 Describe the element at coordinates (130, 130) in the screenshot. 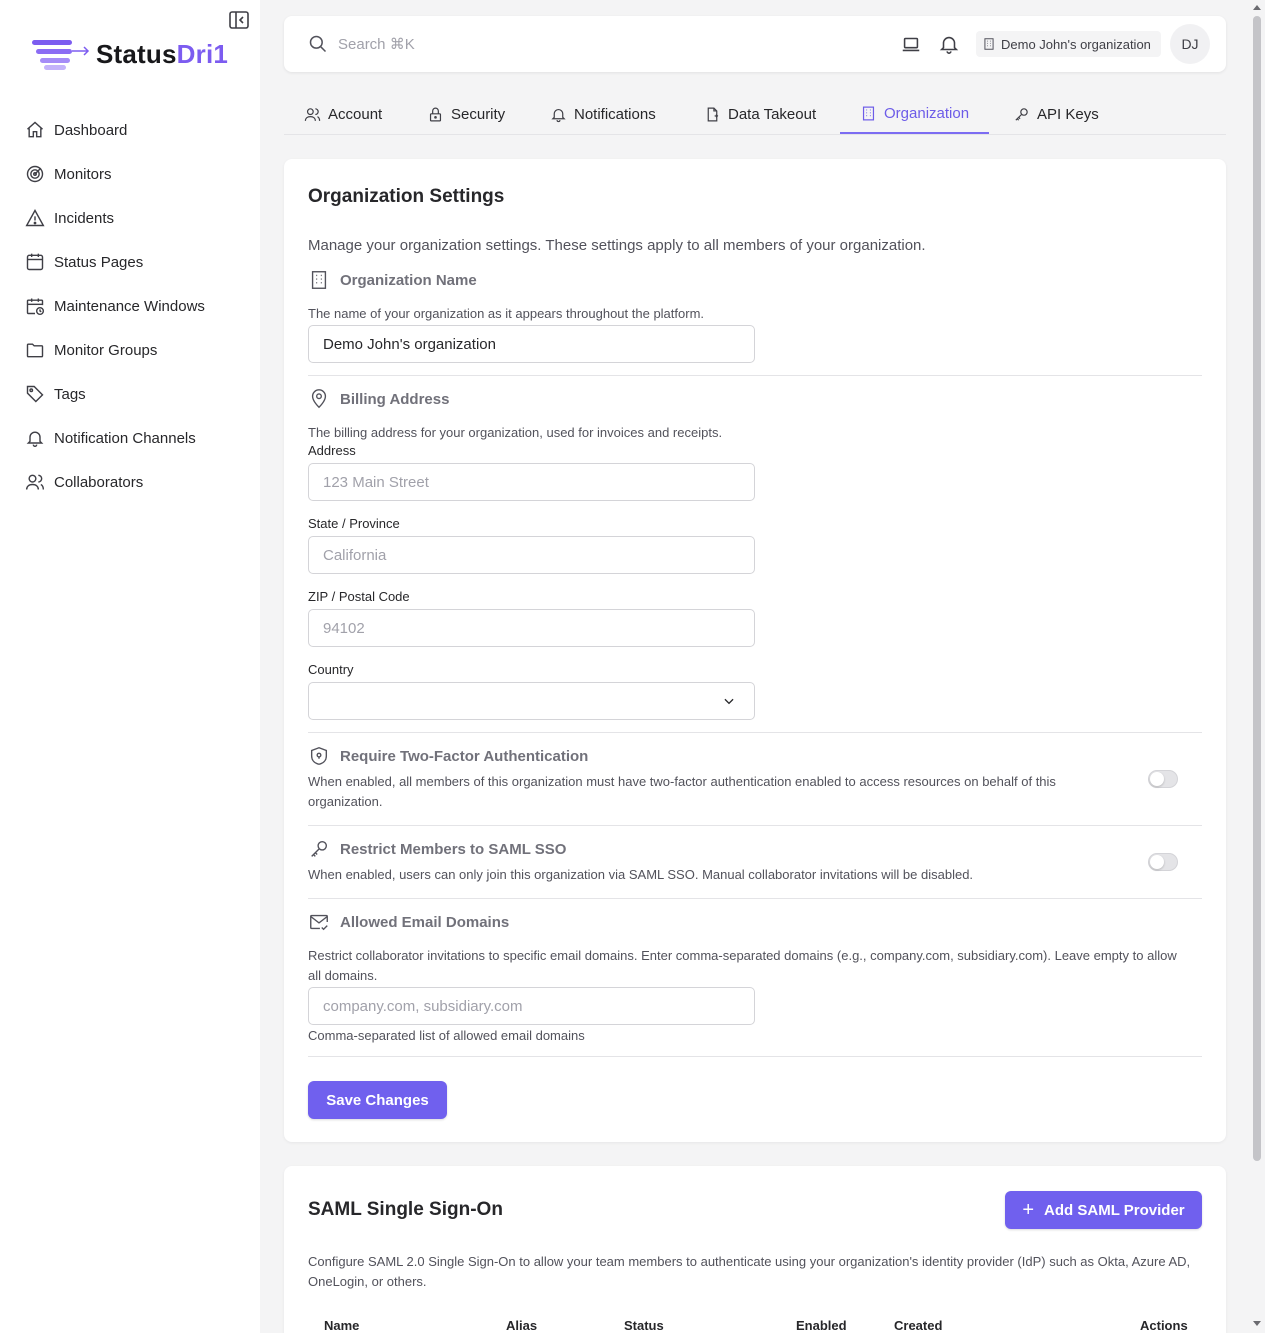

I see `sidebar-item-dashboard: Dashboard` at that location.